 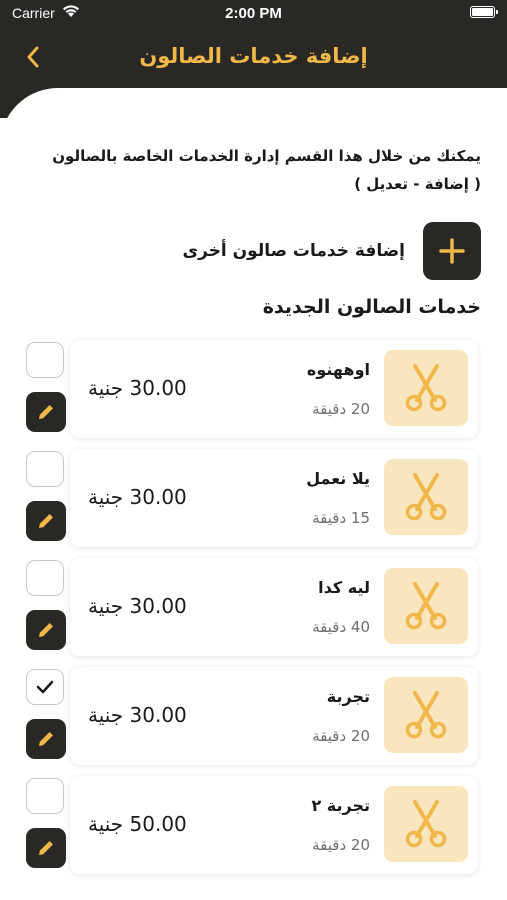 I want to click on plus-icon, so click(x=452, y=251).